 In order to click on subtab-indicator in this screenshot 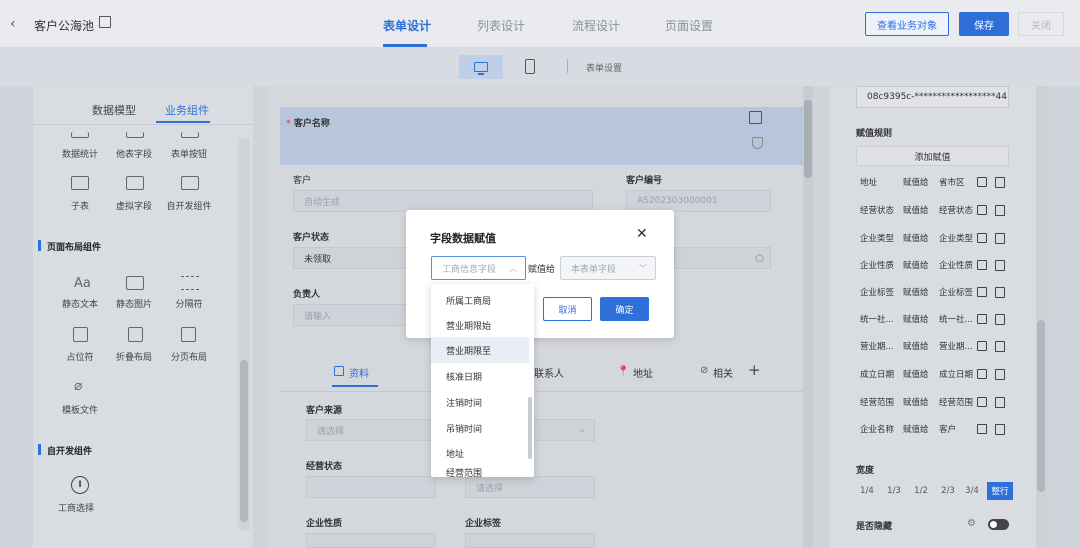, I will do `click(355, 386)`.